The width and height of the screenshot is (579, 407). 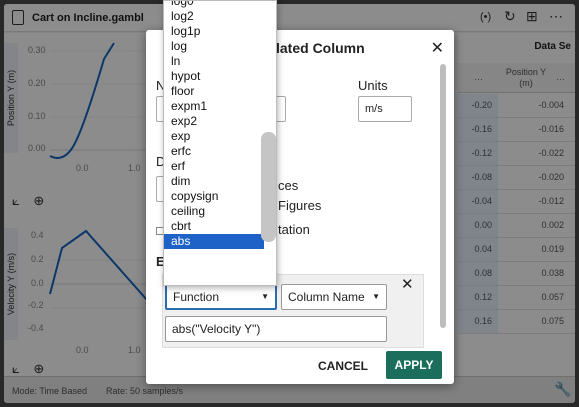 What do you see at coordinates (214, 5) in the screenshot?
I see `dropdown-option: log0` at bounding box center [214, 5].